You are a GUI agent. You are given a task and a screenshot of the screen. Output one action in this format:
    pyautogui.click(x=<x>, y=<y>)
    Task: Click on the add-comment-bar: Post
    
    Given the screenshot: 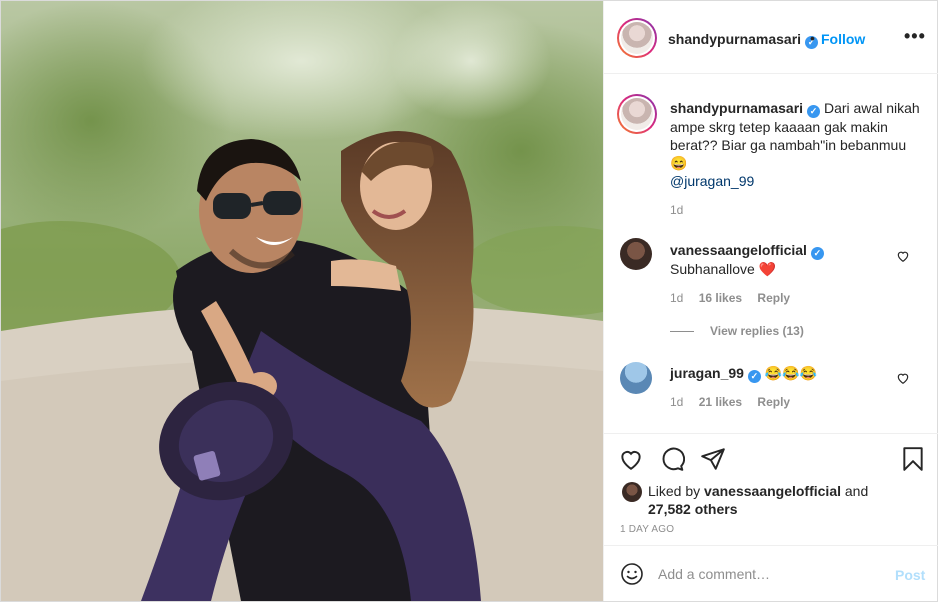 What is the action you would take?
    pyautogui.click(x=771, y=573)
    